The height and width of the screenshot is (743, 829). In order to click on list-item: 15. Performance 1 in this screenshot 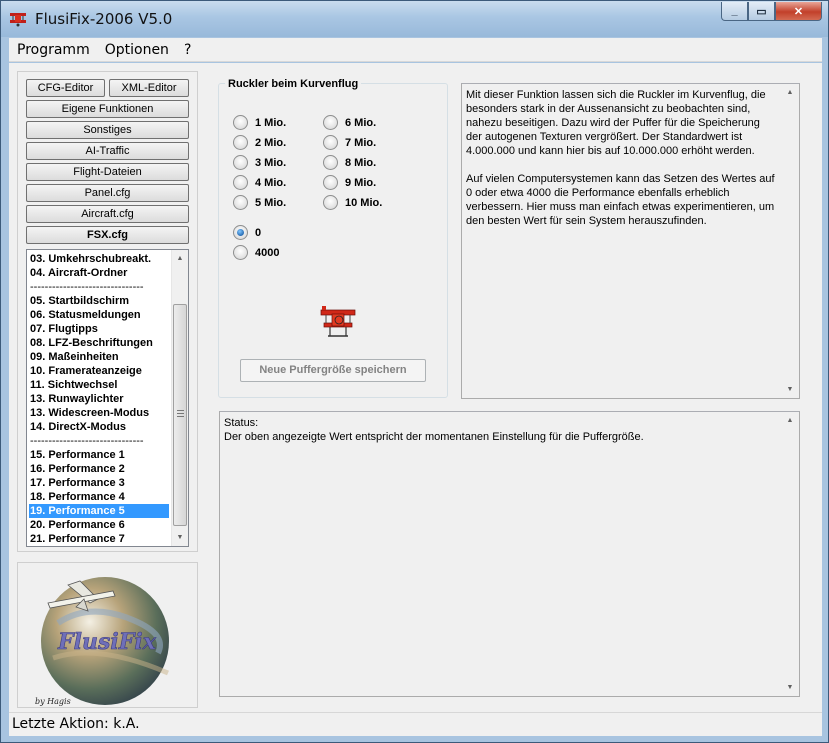, I will do `click(99, 455)`.